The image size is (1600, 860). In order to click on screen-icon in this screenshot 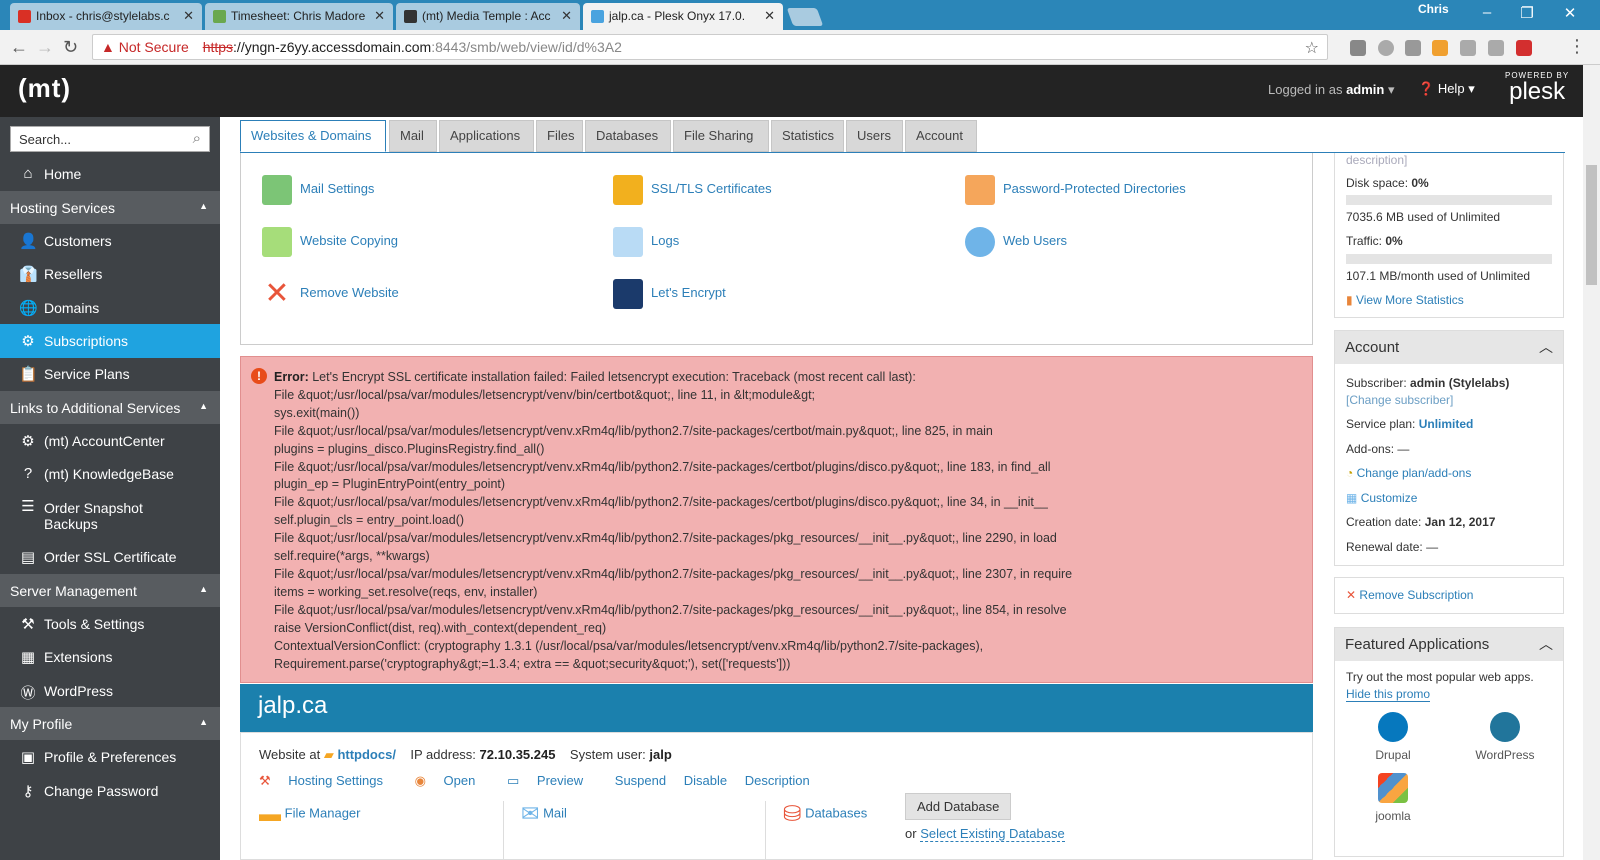, I will do `click(1496, 48)`.